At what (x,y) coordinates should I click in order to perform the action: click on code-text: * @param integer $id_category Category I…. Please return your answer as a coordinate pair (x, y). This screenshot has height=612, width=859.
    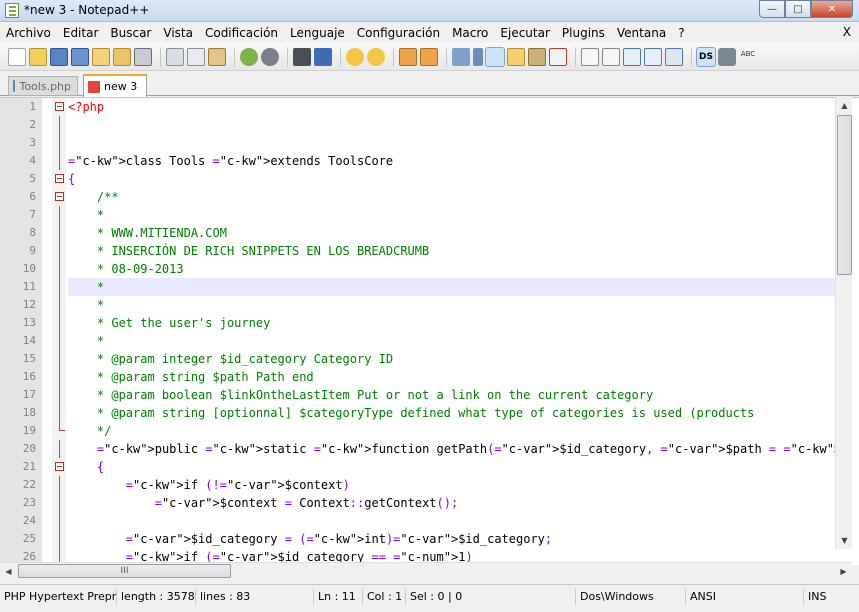
    Looking at the image, I should click on (231, 359).